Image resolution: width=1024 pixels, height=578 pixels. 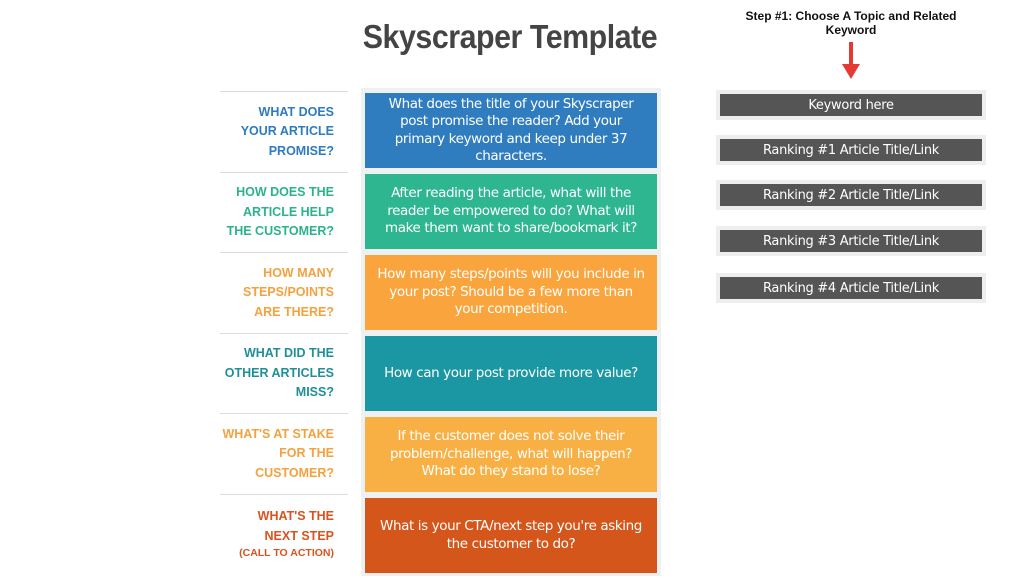 What do you see at coordinates (511, 373) in the screenshot?
I see `question-box: How can your post provide more value?` at bounding box center [511, 373].